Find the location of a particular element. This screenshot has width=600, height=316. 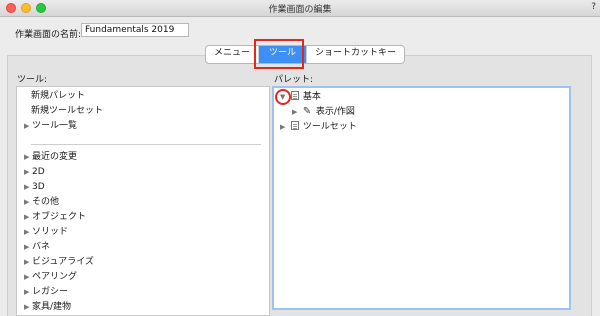

list-item: ▶ 家具/建物 is located at coordinates (47, 307).